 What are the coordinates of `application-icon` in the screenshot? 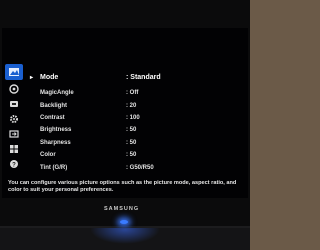 It's located at (14, 149).